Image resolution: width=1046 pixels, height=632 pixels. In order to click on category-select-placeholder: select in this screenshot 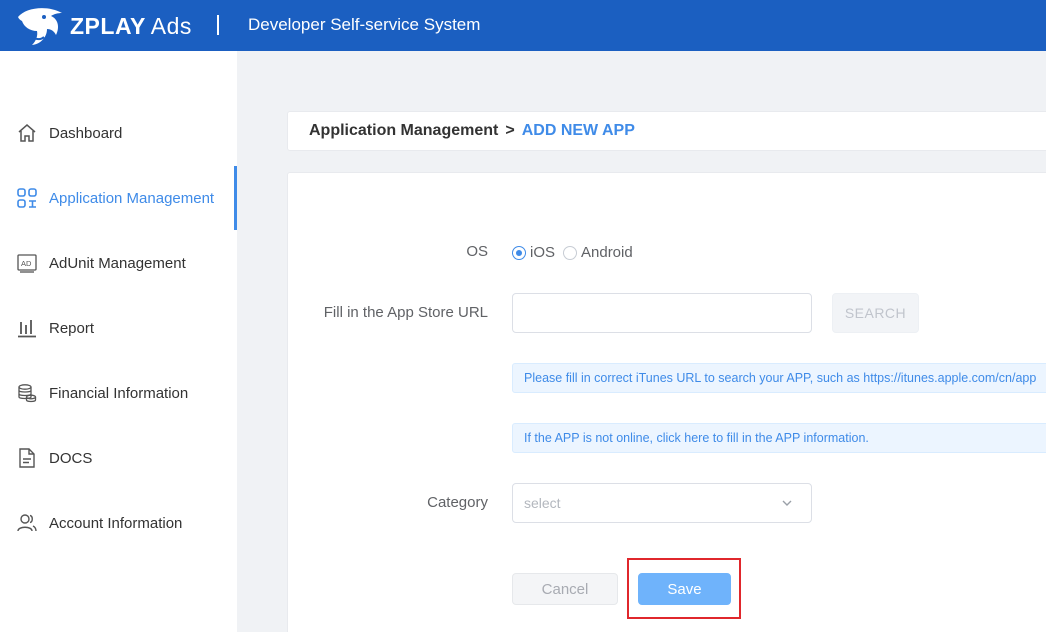, I will do `click(542, 503)`.